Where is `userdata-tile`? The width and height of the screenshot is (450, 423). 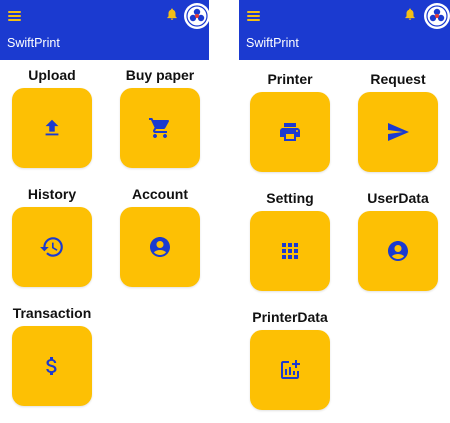
userdata-tile is located at coordinates (398, 251).